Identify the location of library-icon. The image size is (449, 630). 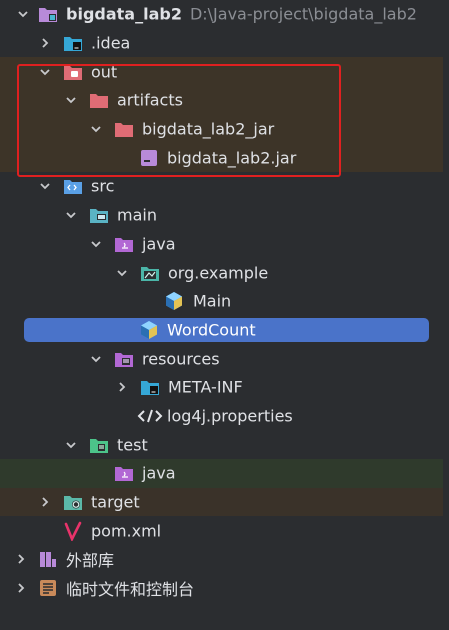
(48, 559).